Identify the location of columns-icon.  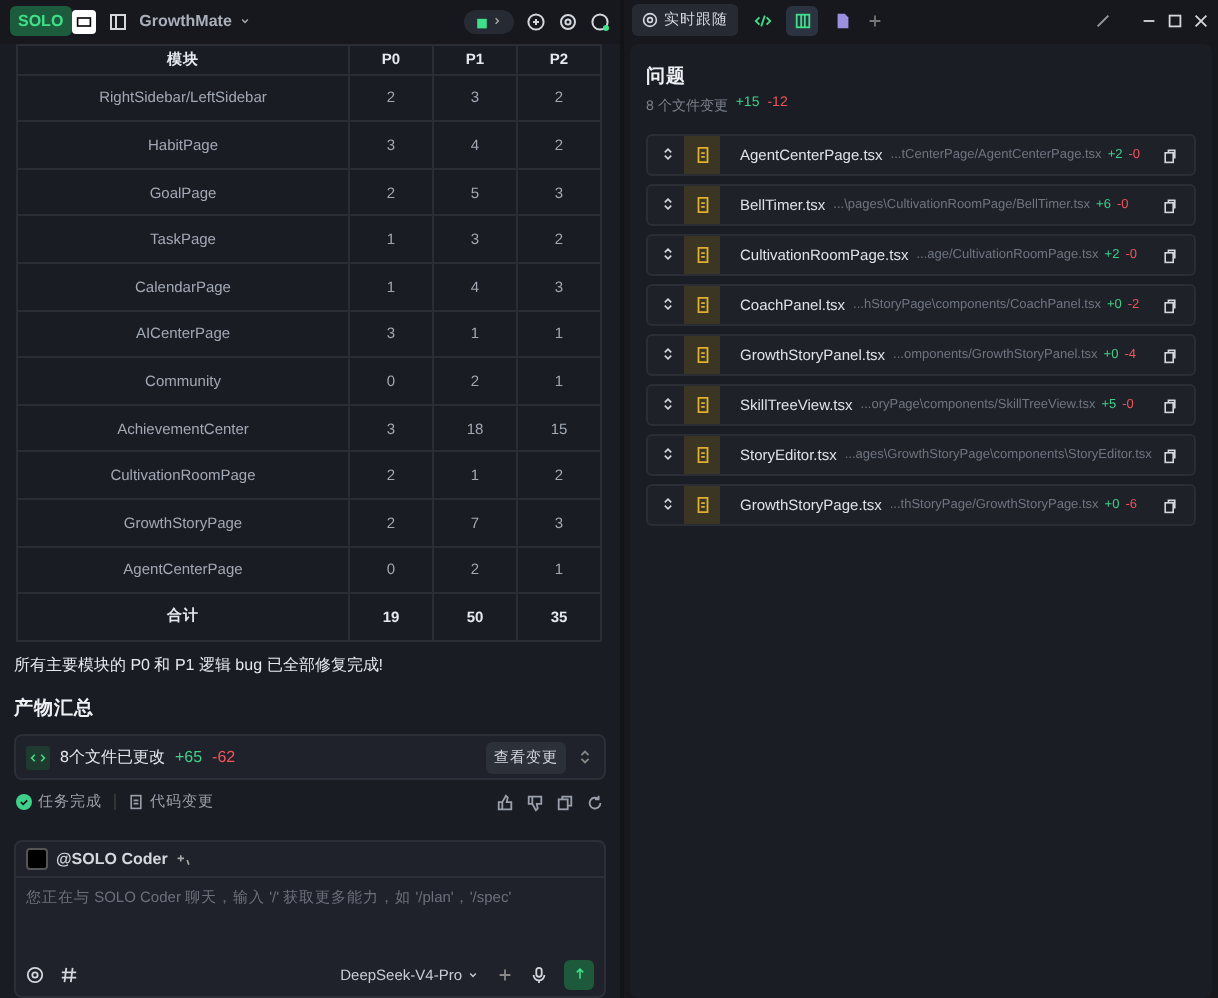
(802, 20).